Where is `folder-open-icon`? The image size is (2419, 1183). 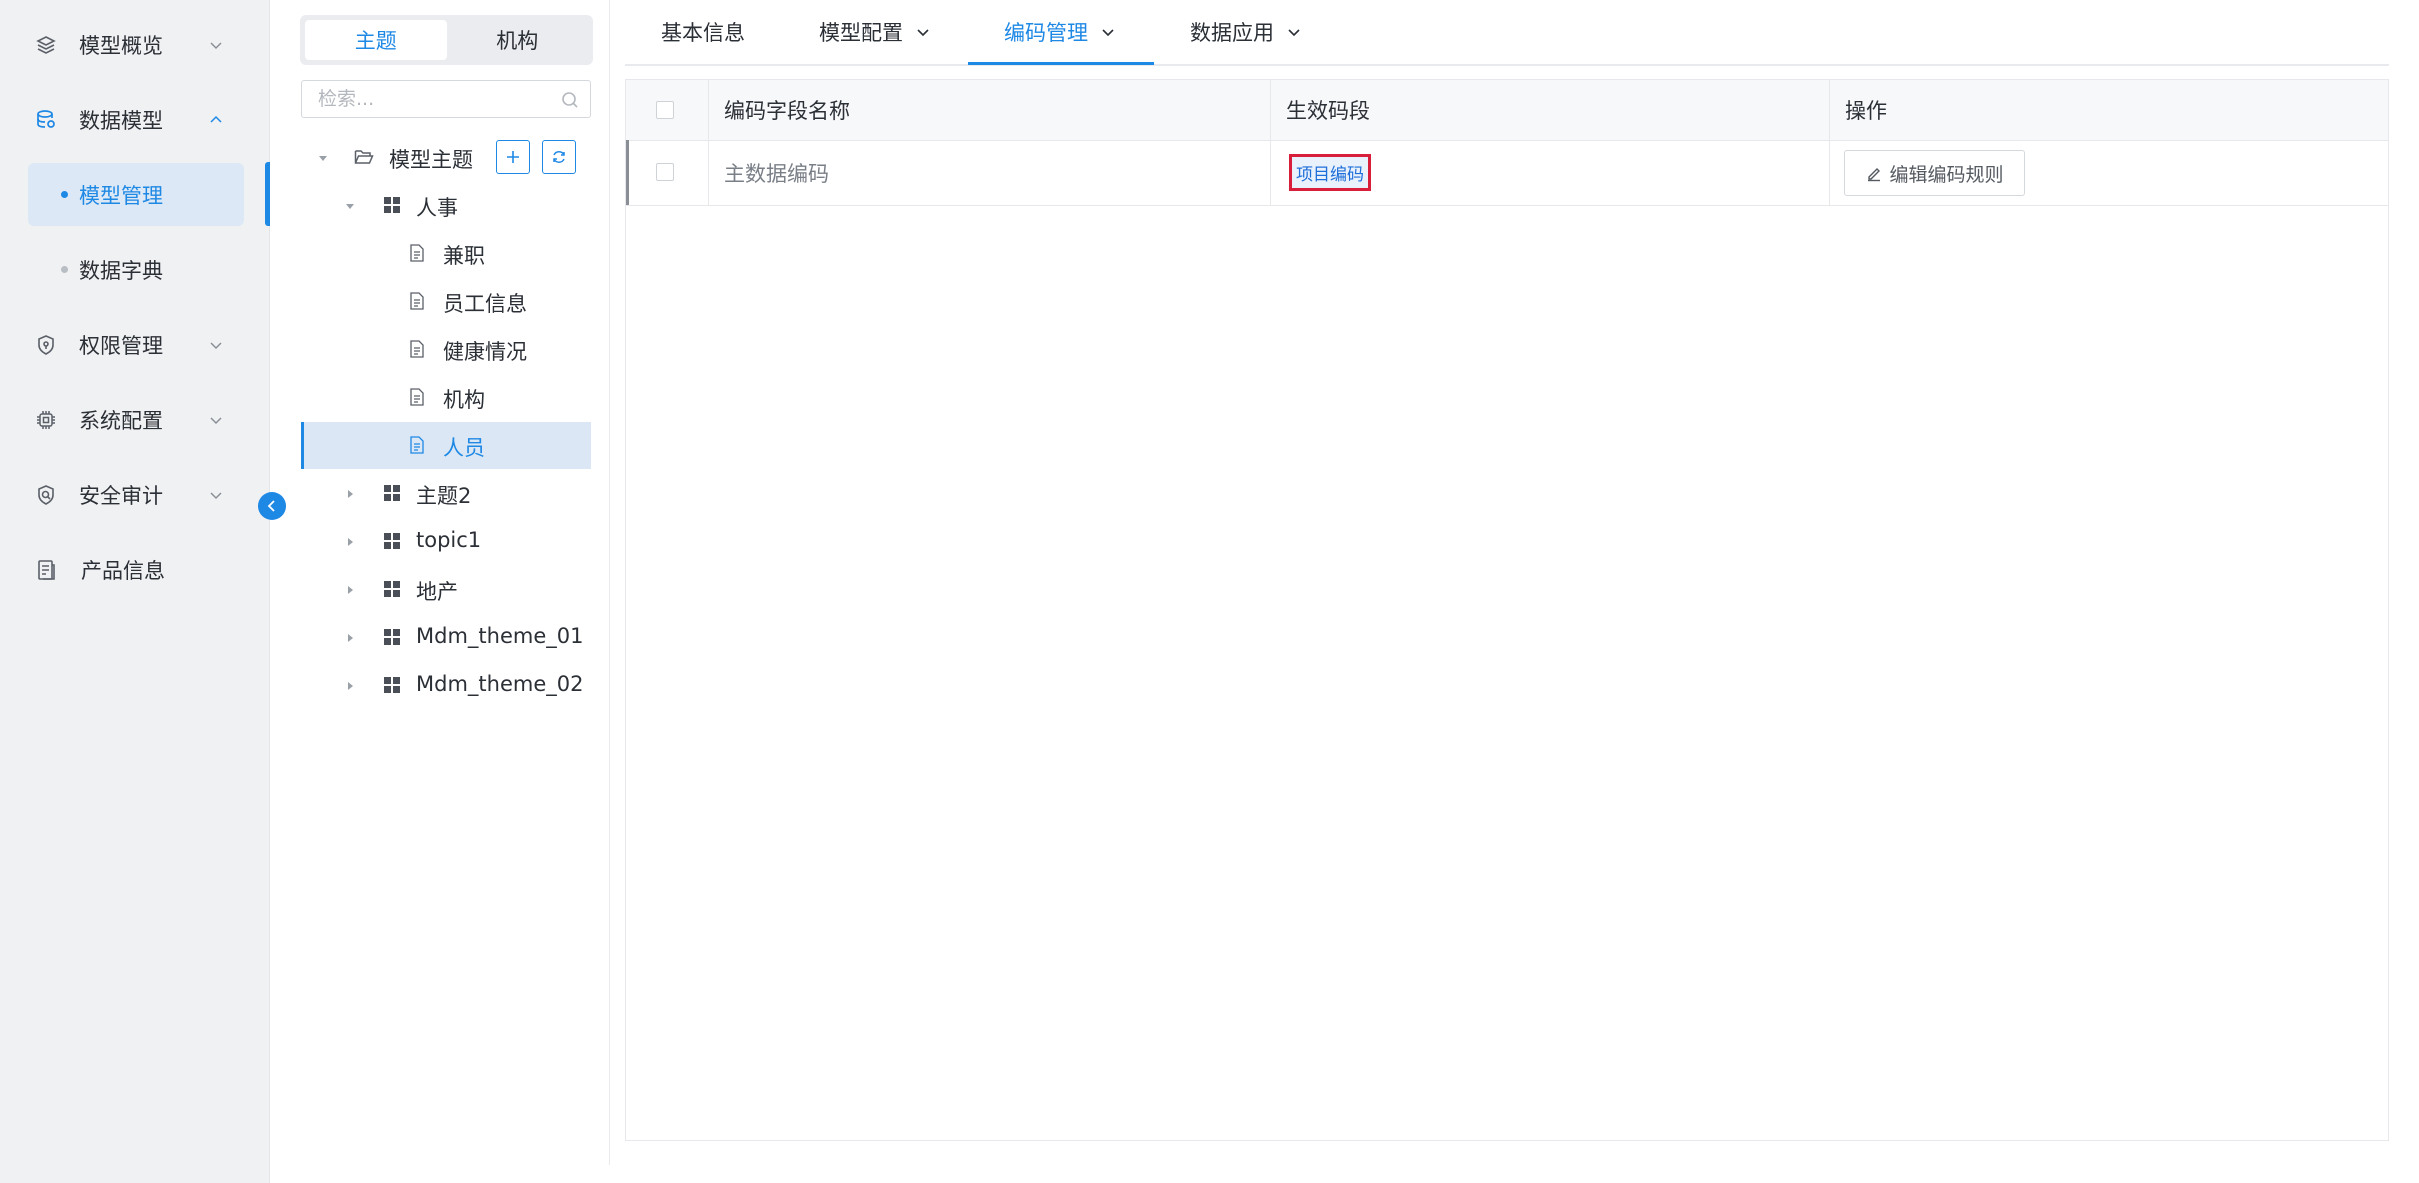
folder-open-icon is located at coordinates (364, 157).